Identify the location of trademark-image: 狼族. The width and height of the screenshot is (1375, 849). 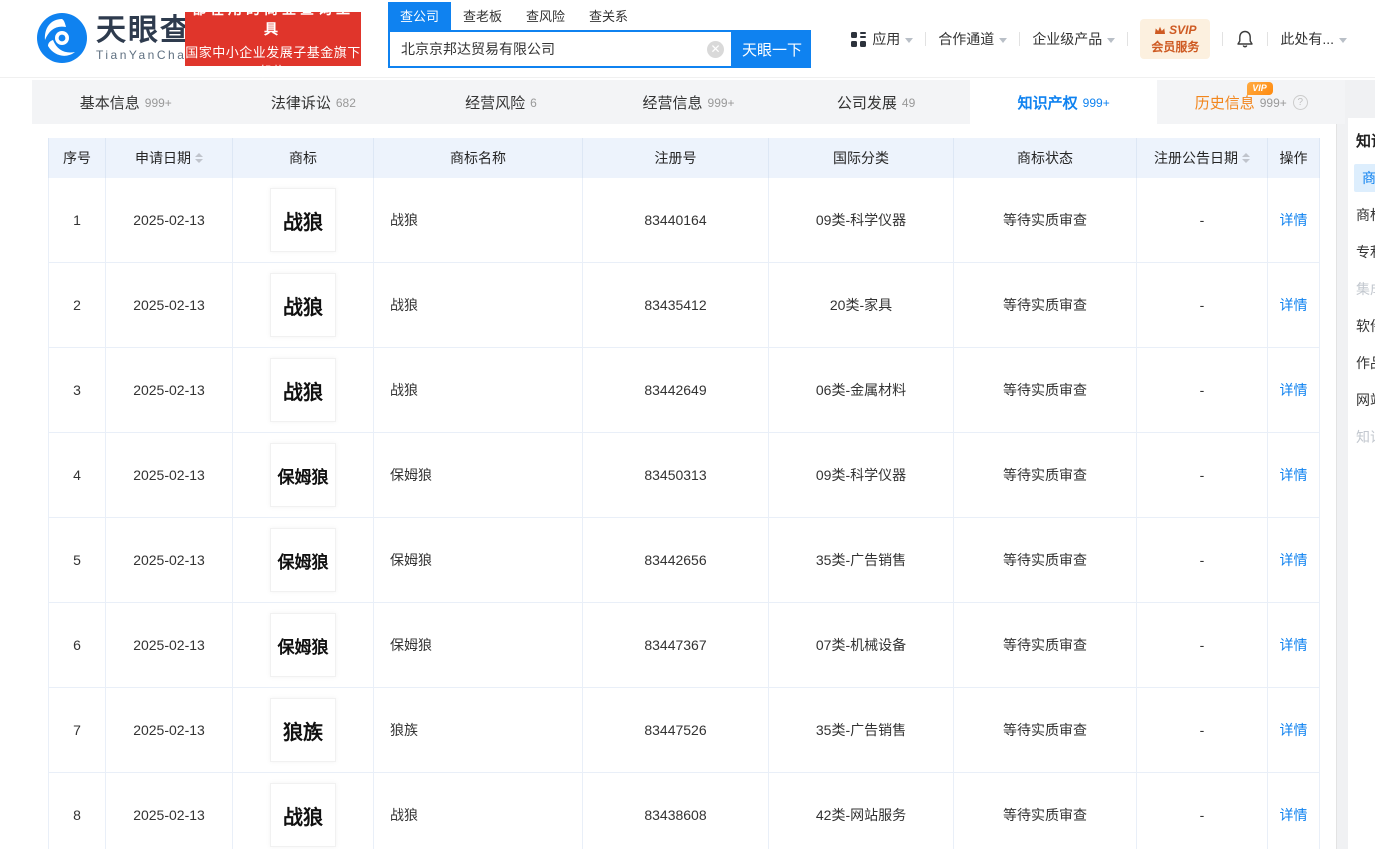
(303, 730).